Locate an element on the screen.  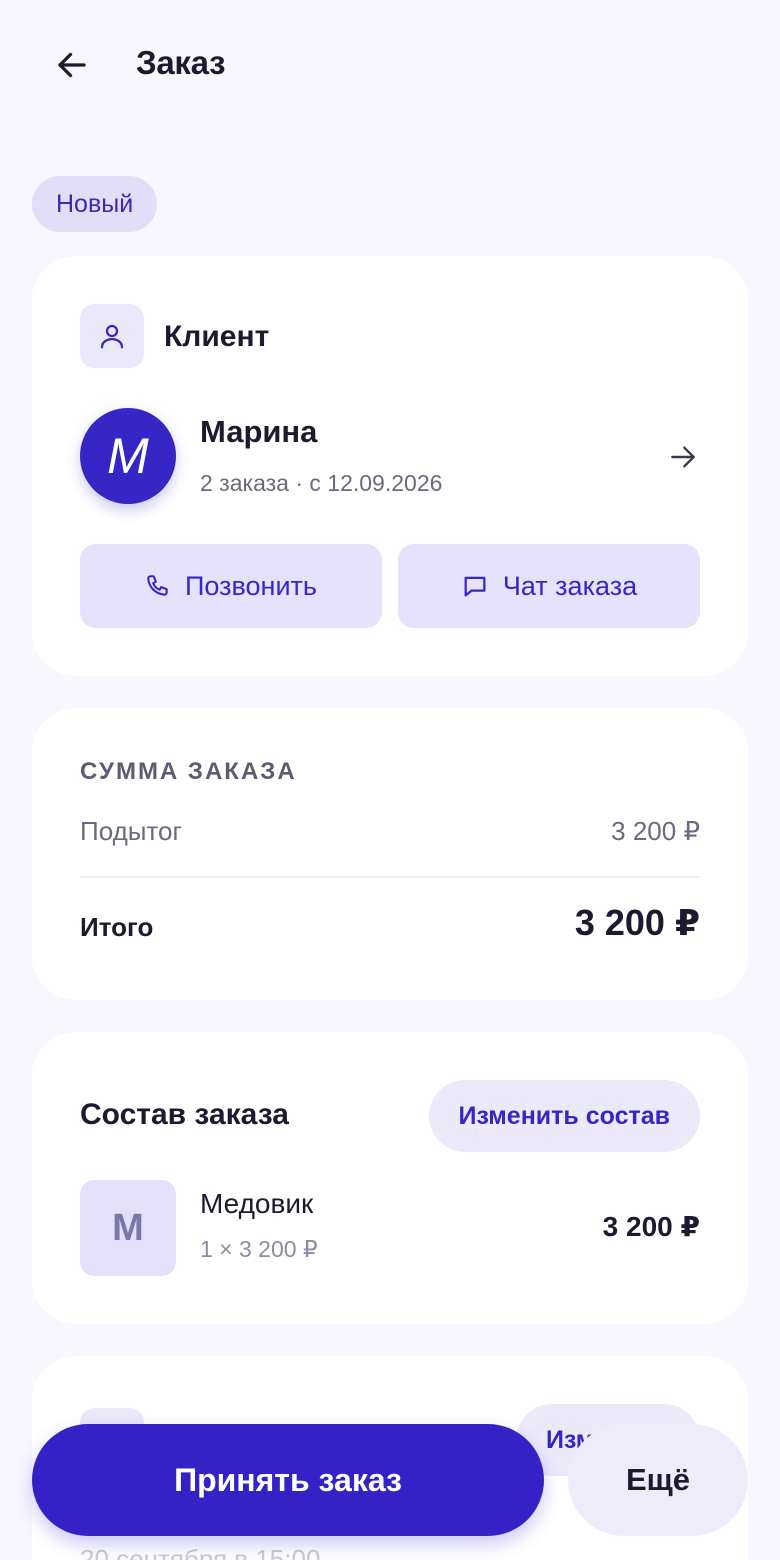
avatar: М is located at coordinates (128, 456).